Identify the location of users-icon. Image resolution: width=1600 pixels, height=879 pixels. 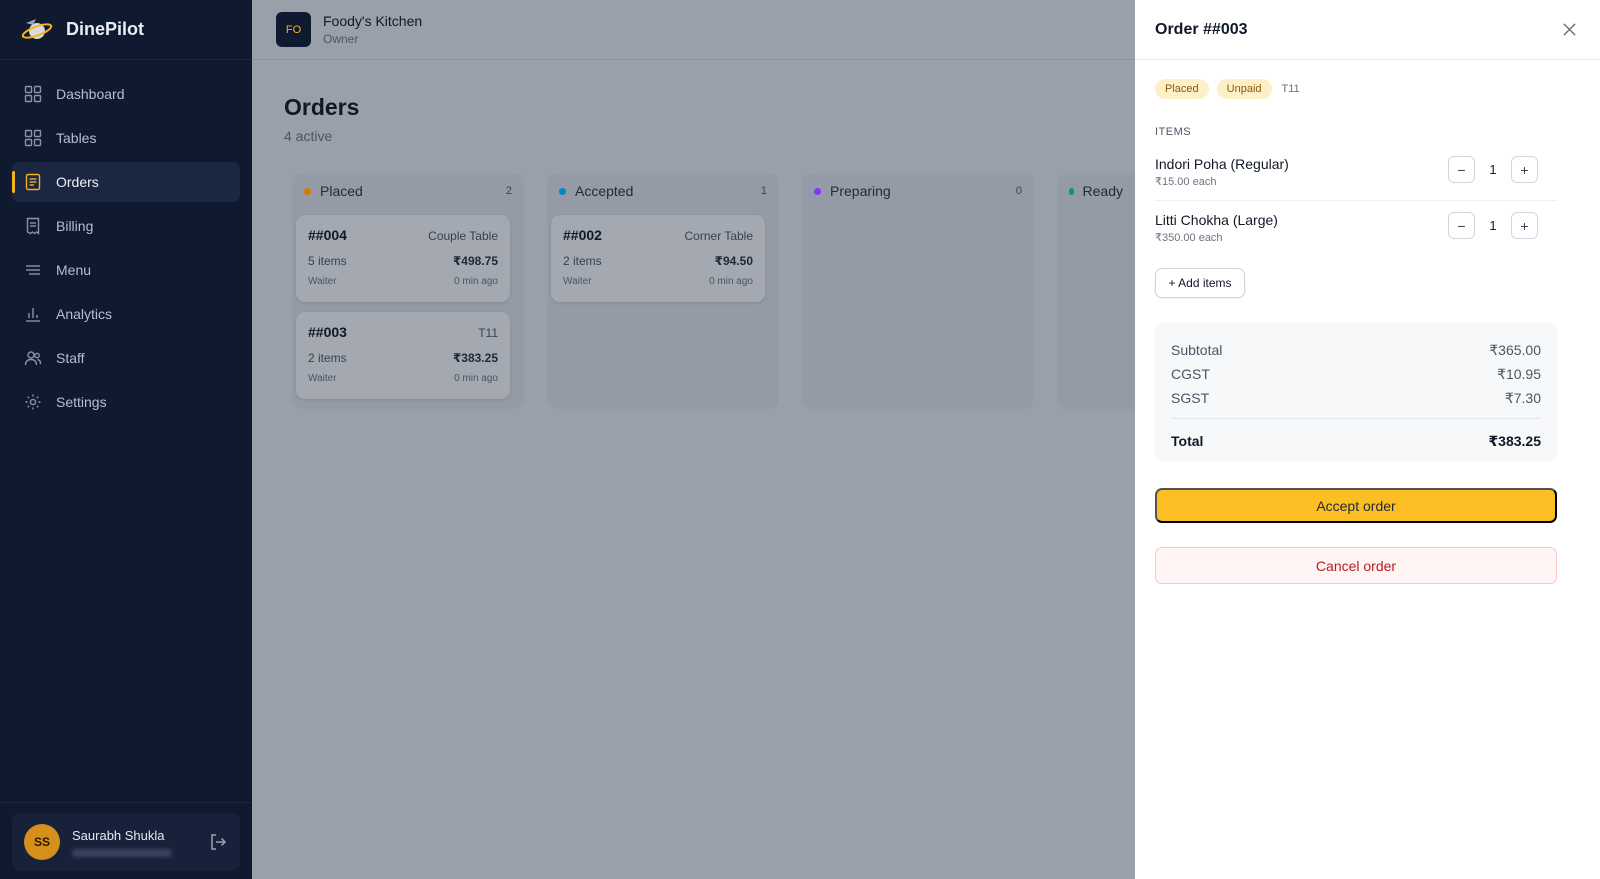
(33, 358).